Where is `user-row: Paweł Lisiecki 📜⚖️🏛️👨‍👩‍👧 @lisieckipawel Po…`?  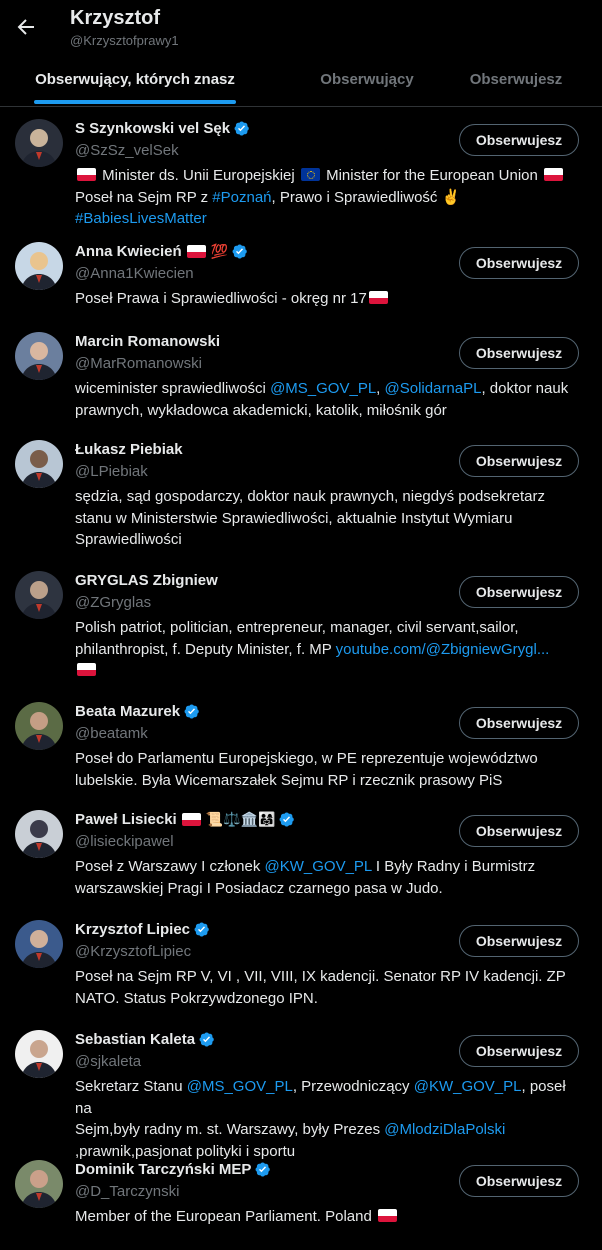
user-row: Paweł Lisiecki 📜⚖️🏛️👨‍👩‍👧 @lisieckipawel Po… is located at coordinates (301, 853).